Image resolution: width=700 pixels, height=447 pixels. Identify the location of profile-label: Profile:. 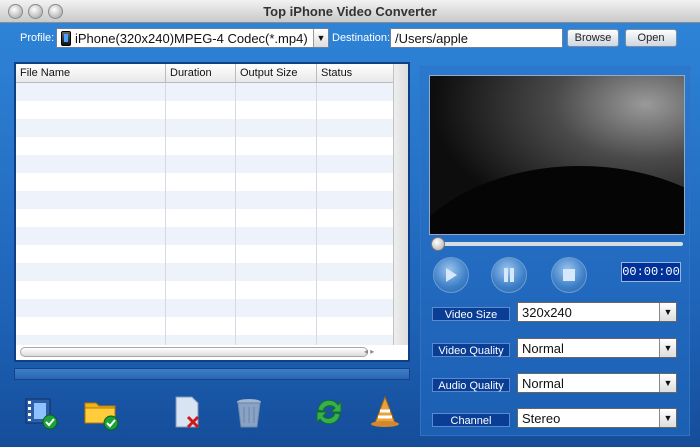
(37, 38).